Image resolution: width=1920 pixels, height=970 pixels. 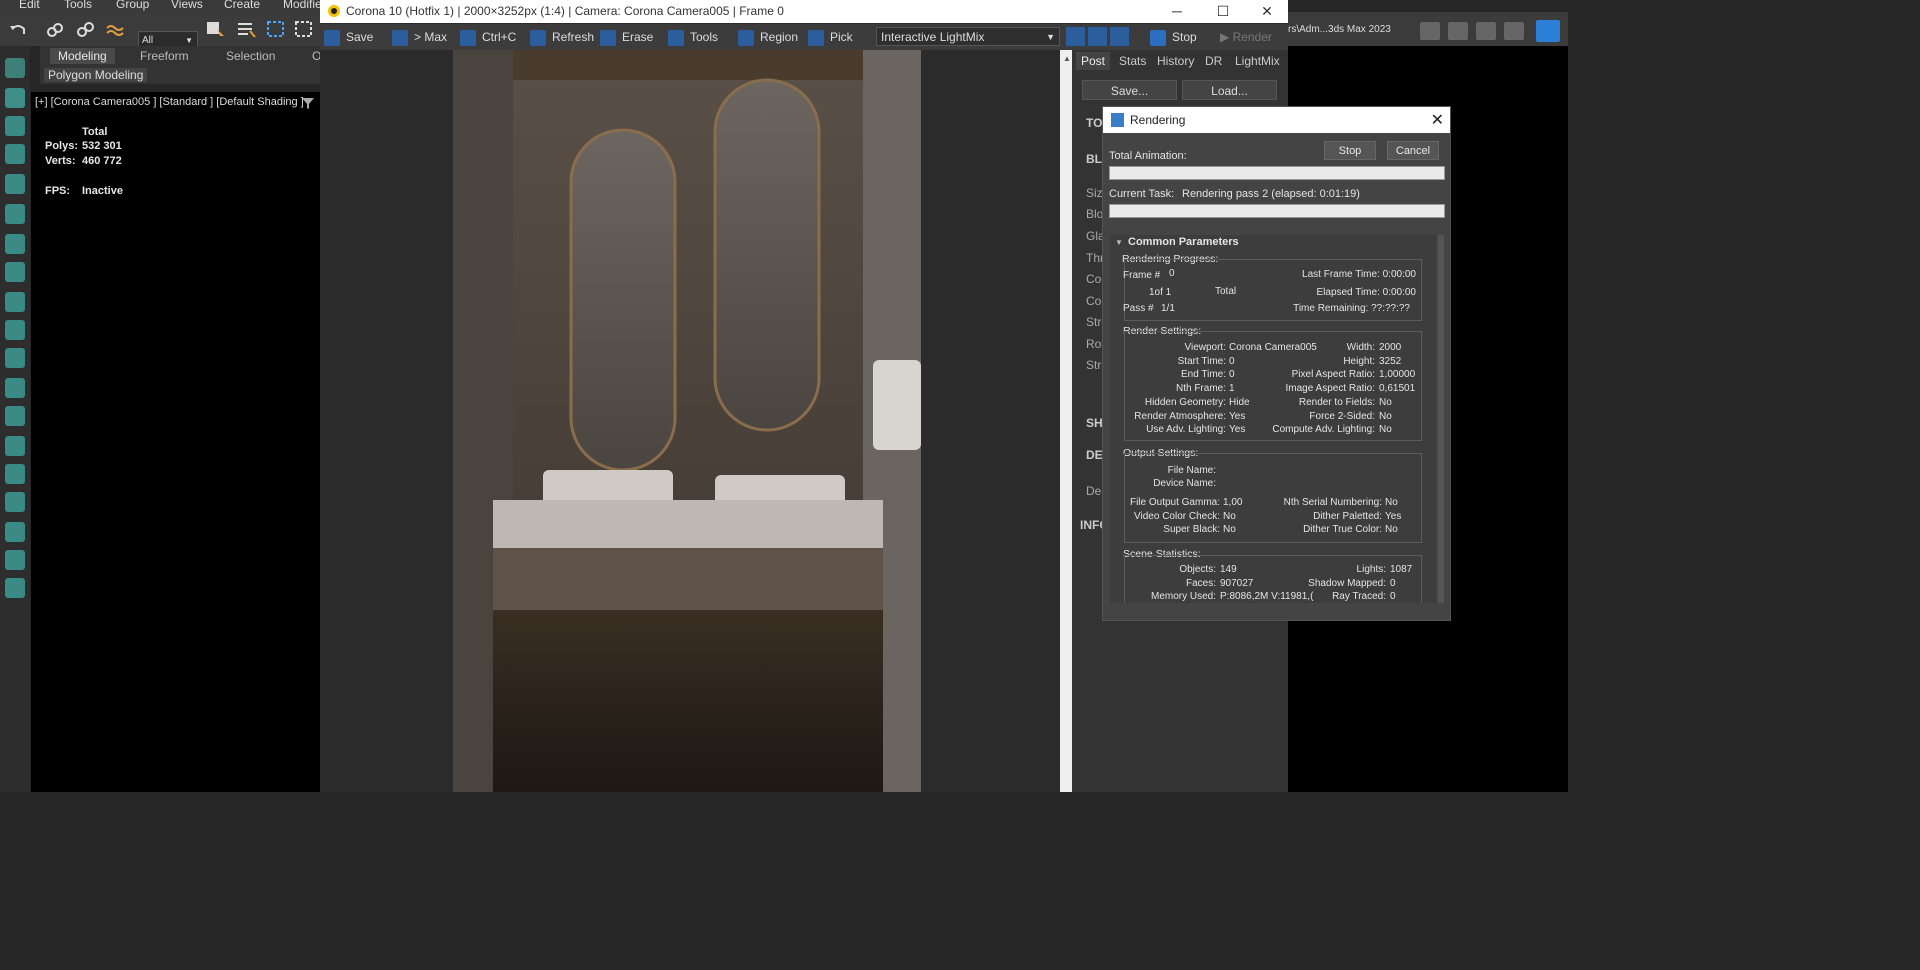 I want to click on material-editor-icon, so click(x=15, y=302).